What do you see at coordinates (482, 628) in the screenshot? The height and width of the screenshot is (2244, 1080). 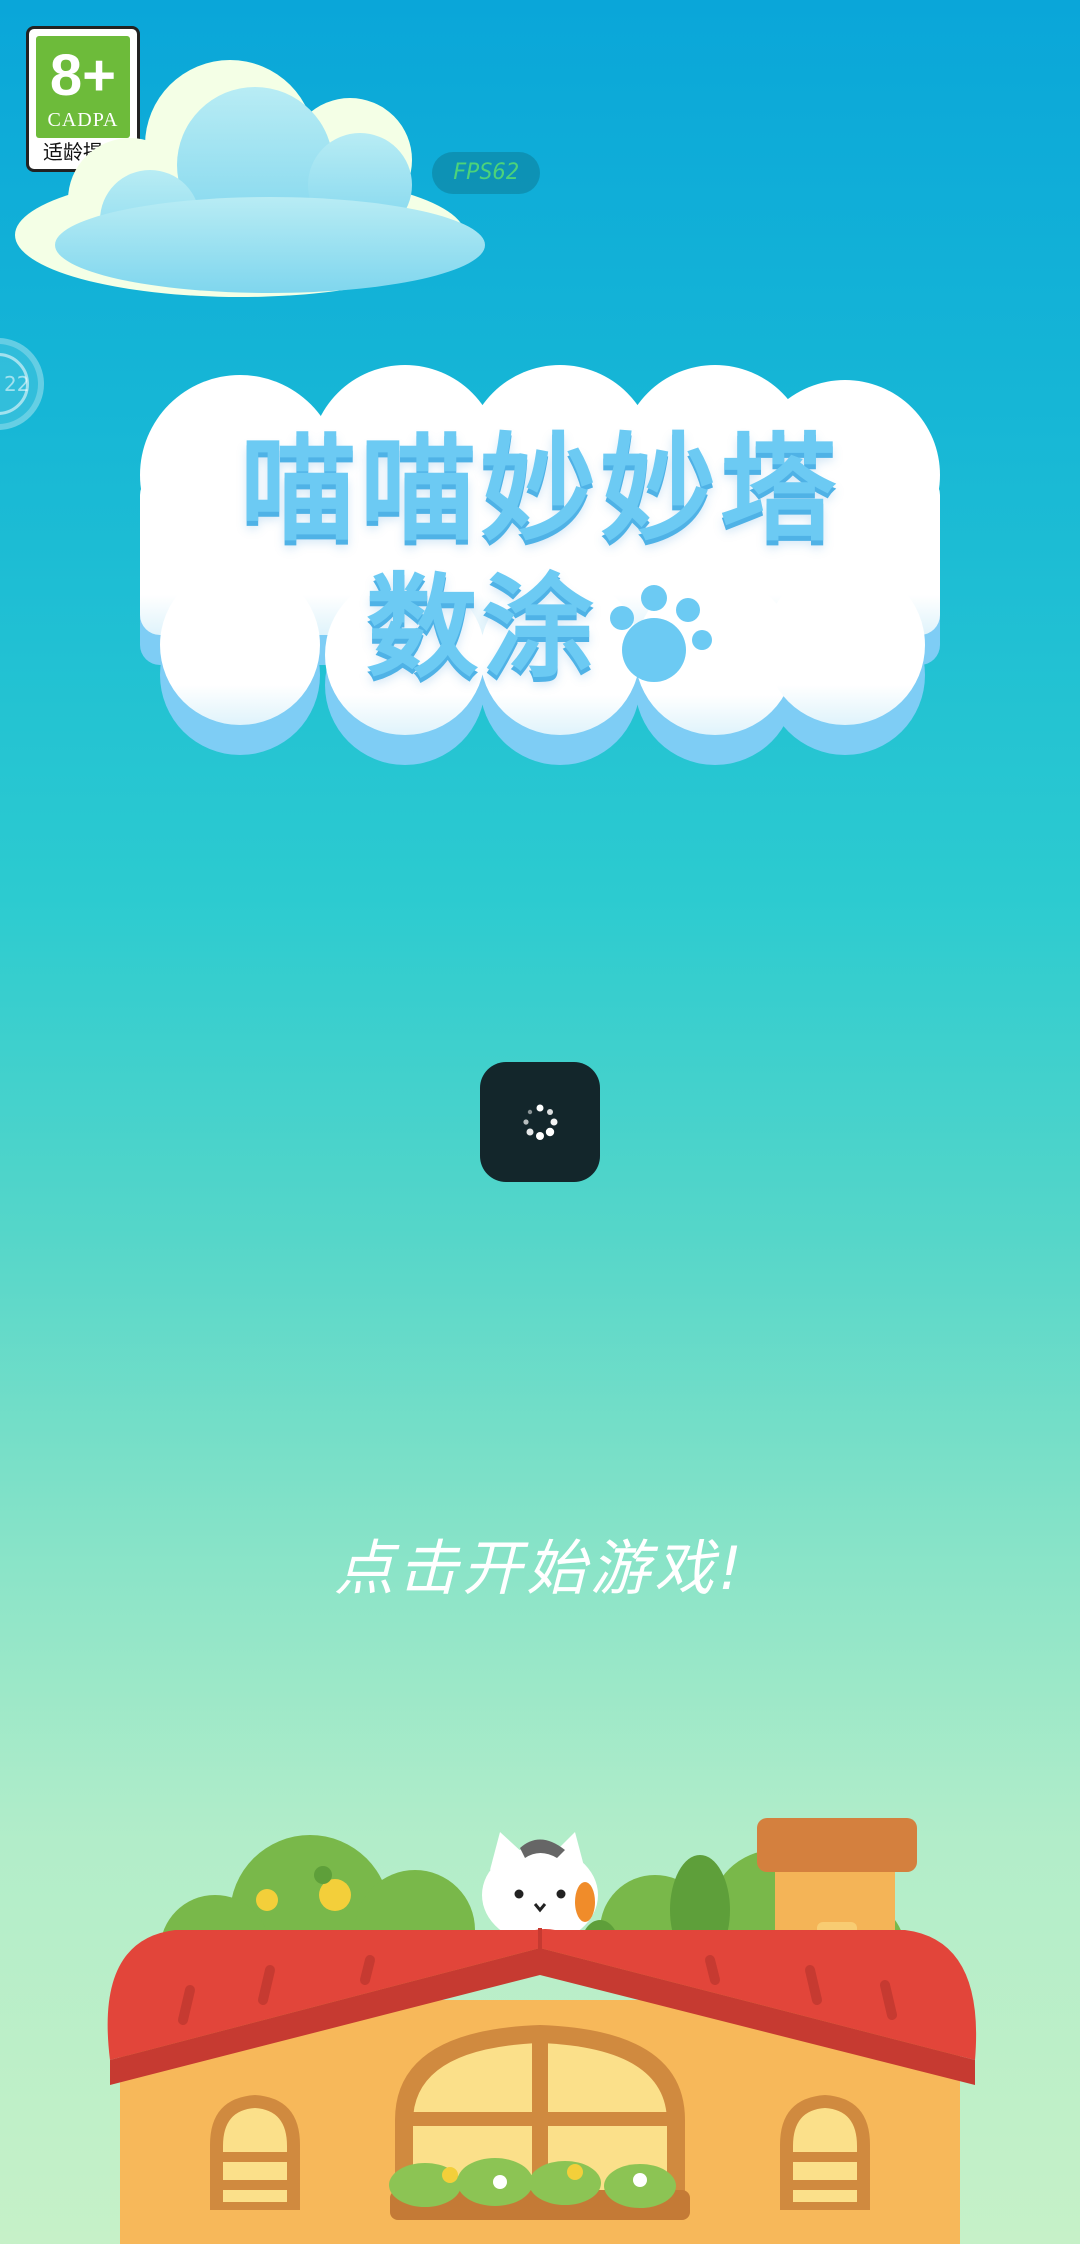 I see `game-title-line2-text: 数涂` at bounding box center [482, 628].